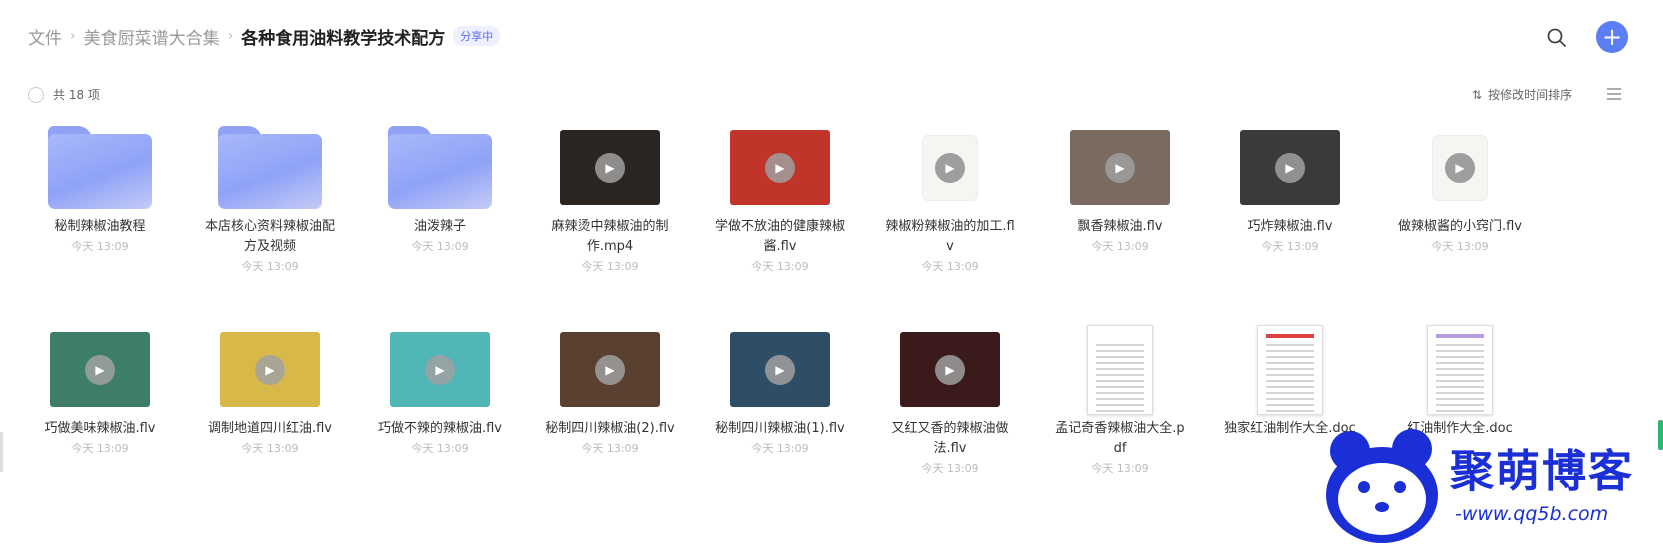 The height and width of the screenshot is (547, 1663). I want to click on file-item: ▶ 调制地道四川红油.flv 今天 13:09, so click(270, 390).